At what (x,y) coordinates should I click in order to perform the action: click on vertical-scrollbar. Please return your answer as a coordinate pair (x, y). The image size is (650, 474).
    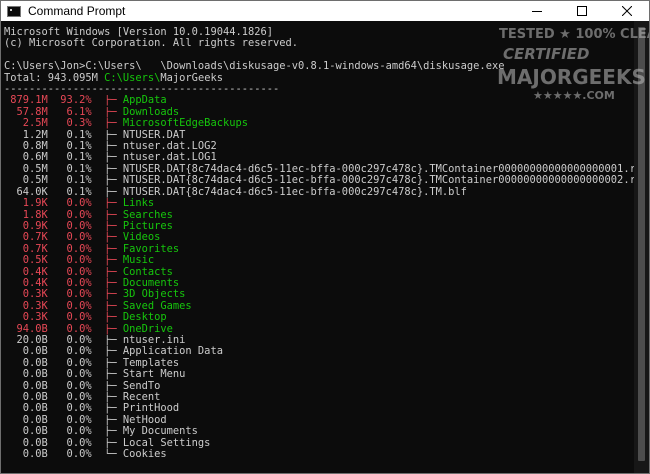
    Looking at the image, I should click on (641, 247).